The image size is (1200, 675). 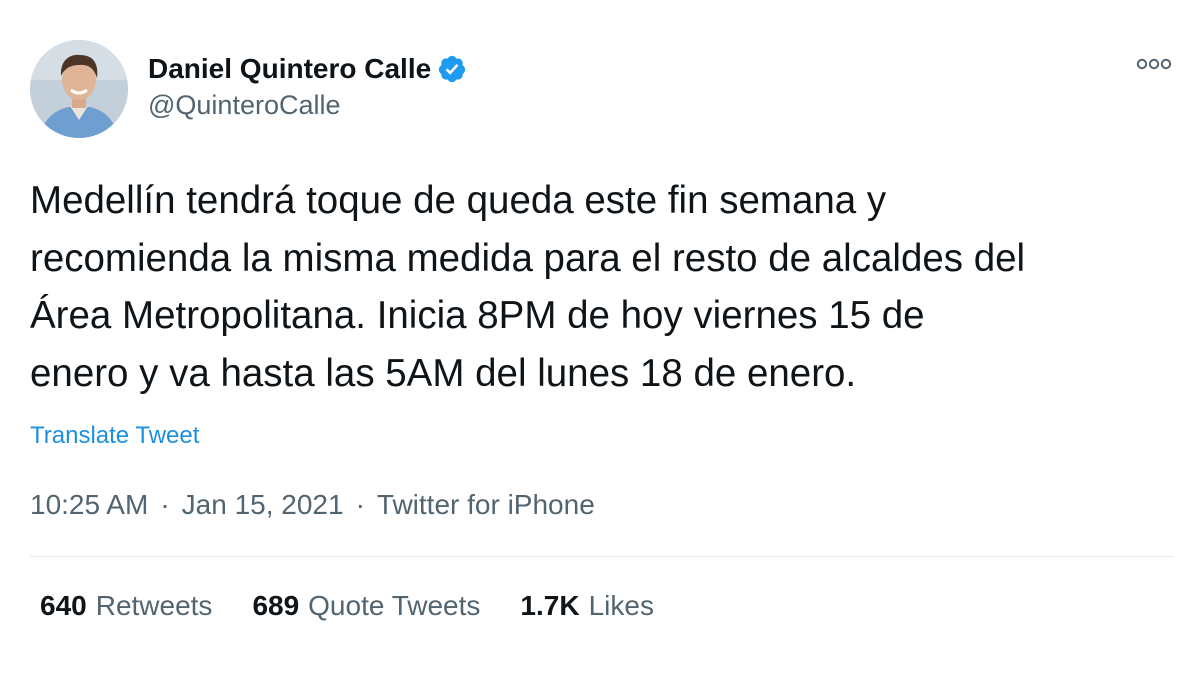 I want to click on tweet-metadata: 10:25 AM · Jan 15, 2021 · Twitter for iPhone, so click(x=312, y=505).